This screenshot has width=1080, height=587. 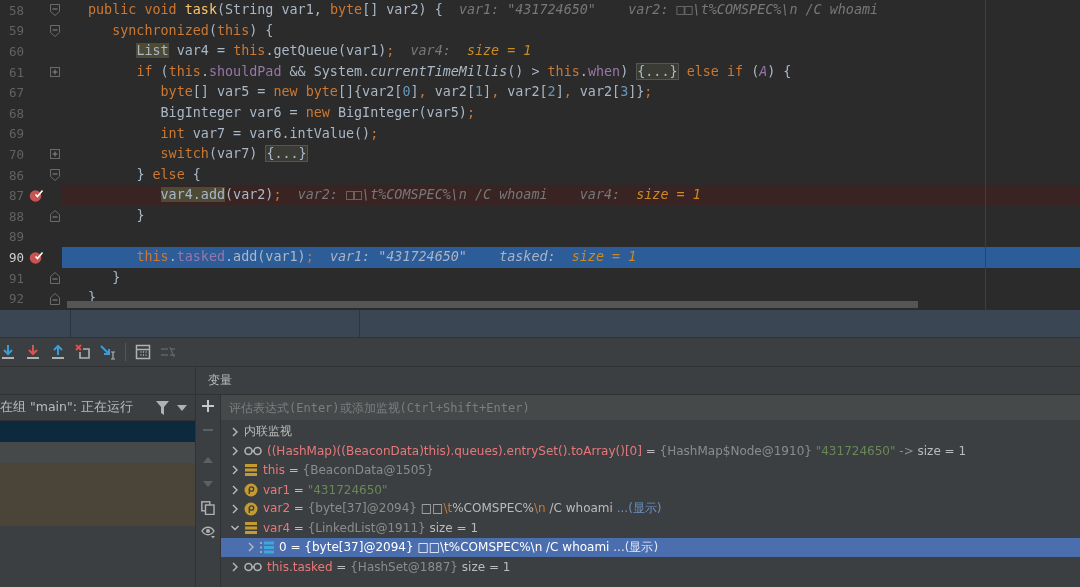 I want to click on variable-row: ((HashMap)((BeaconData)this).queues).entrySet().toArray()[0] = {HashMap$Node@1910} "431724650" -> size = 1, so click(x=650, y=451).